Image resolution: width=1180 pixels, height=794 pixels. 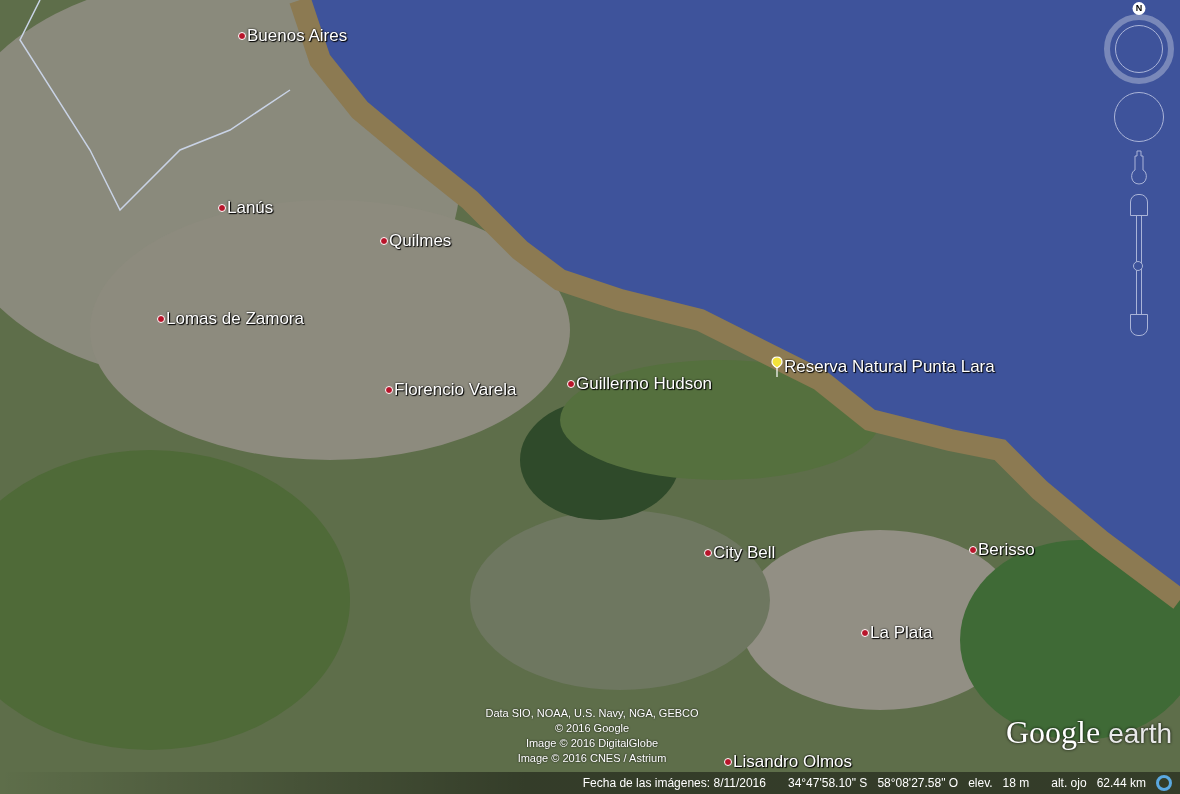 I want to click on logo-brand-text: Google, so click(x=1053, y=732).